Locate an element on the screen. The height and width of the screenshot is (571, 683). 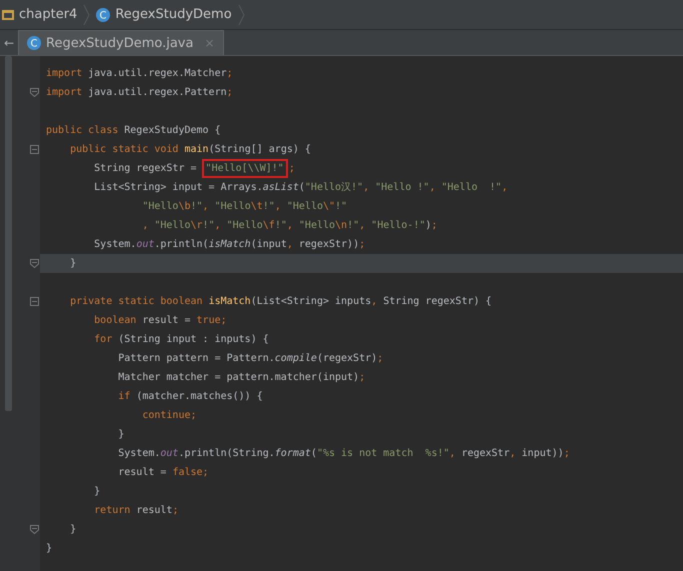
code-line: System.out.println(isMatch(input, regexStr)); is located at coordinates (229, 245).